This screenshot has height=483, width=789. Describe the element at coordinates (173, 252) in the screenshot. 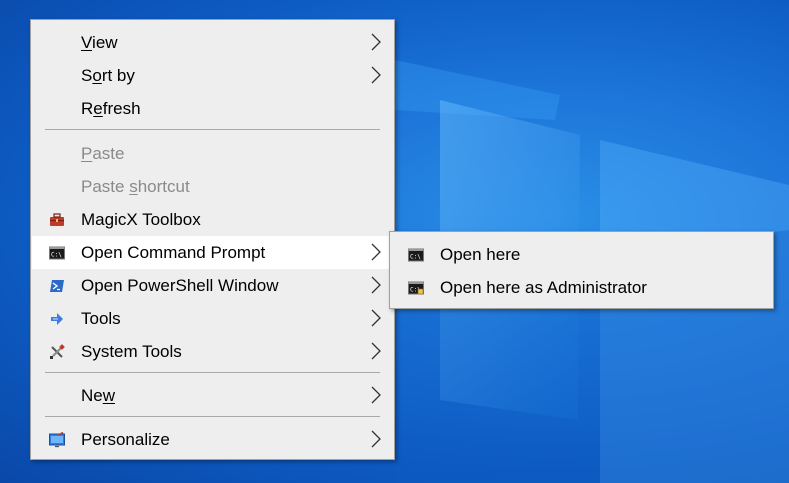

I see `menu-item-open-command-prompt-label: Open Command Prompt` at that location.